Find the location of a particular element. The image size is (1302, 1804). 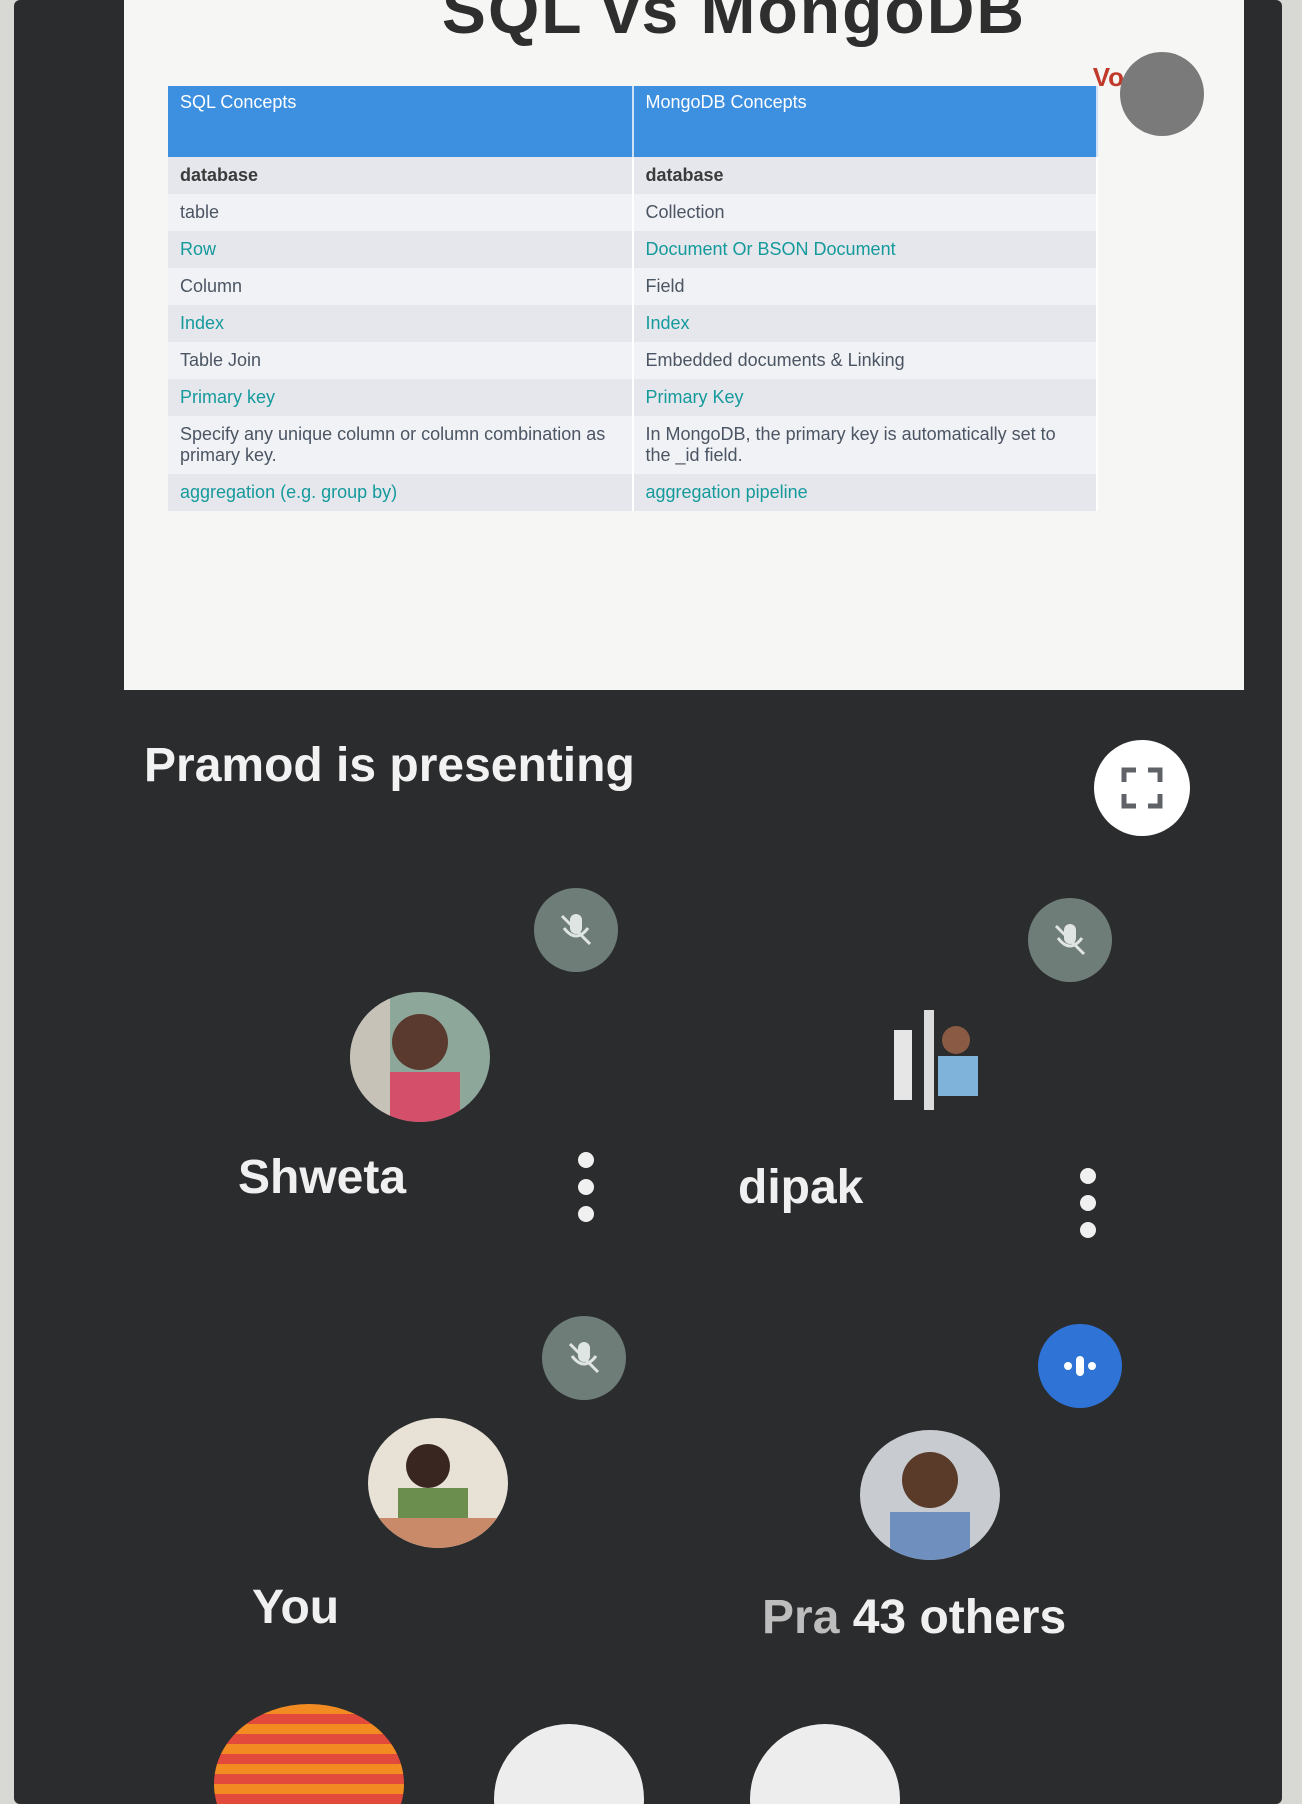

participant-name: dipak is located at coordinates (801, 1187).